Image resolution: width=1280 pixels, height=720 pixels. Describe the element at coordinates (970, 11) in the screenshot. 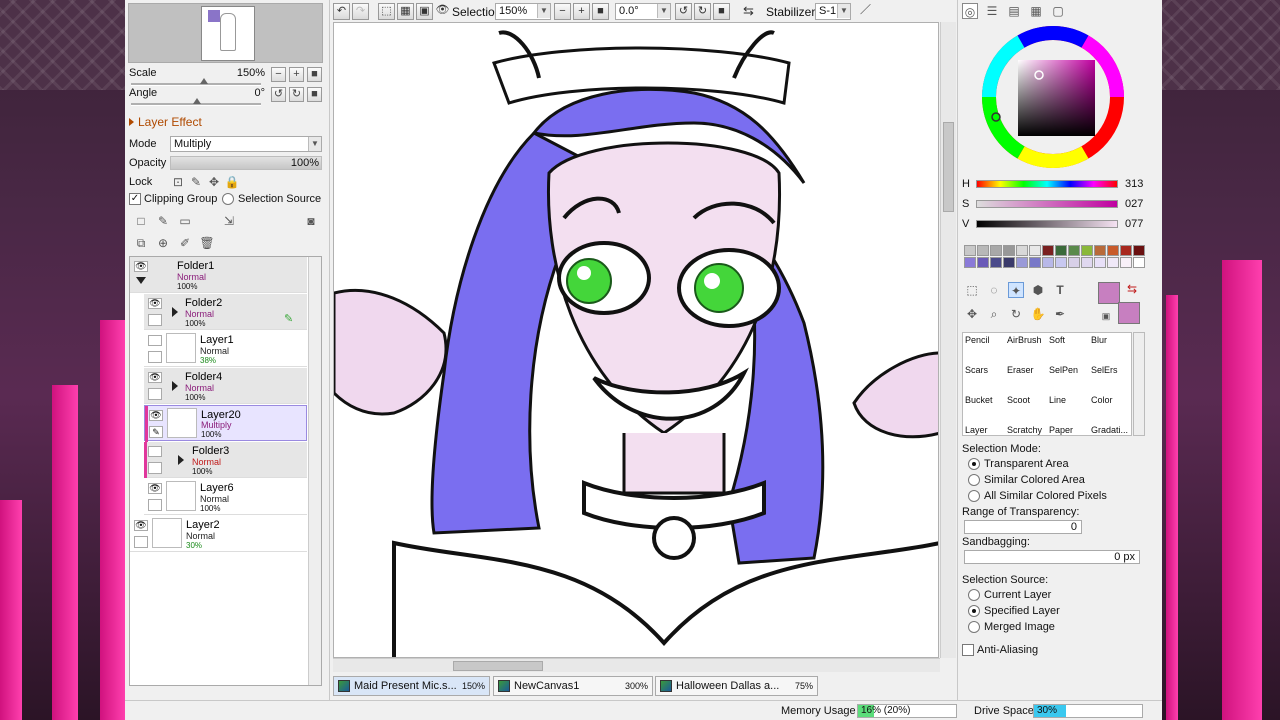

I see `color-wheel-tab-icon: ◎` at that location.